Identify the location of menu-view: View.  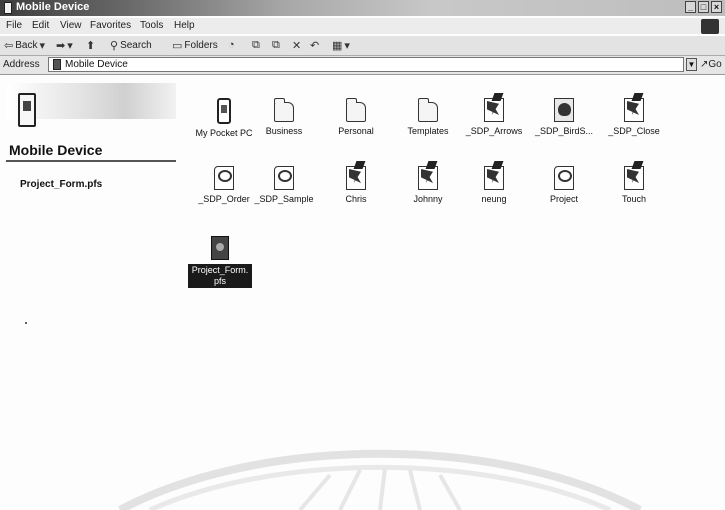
(71, 25).